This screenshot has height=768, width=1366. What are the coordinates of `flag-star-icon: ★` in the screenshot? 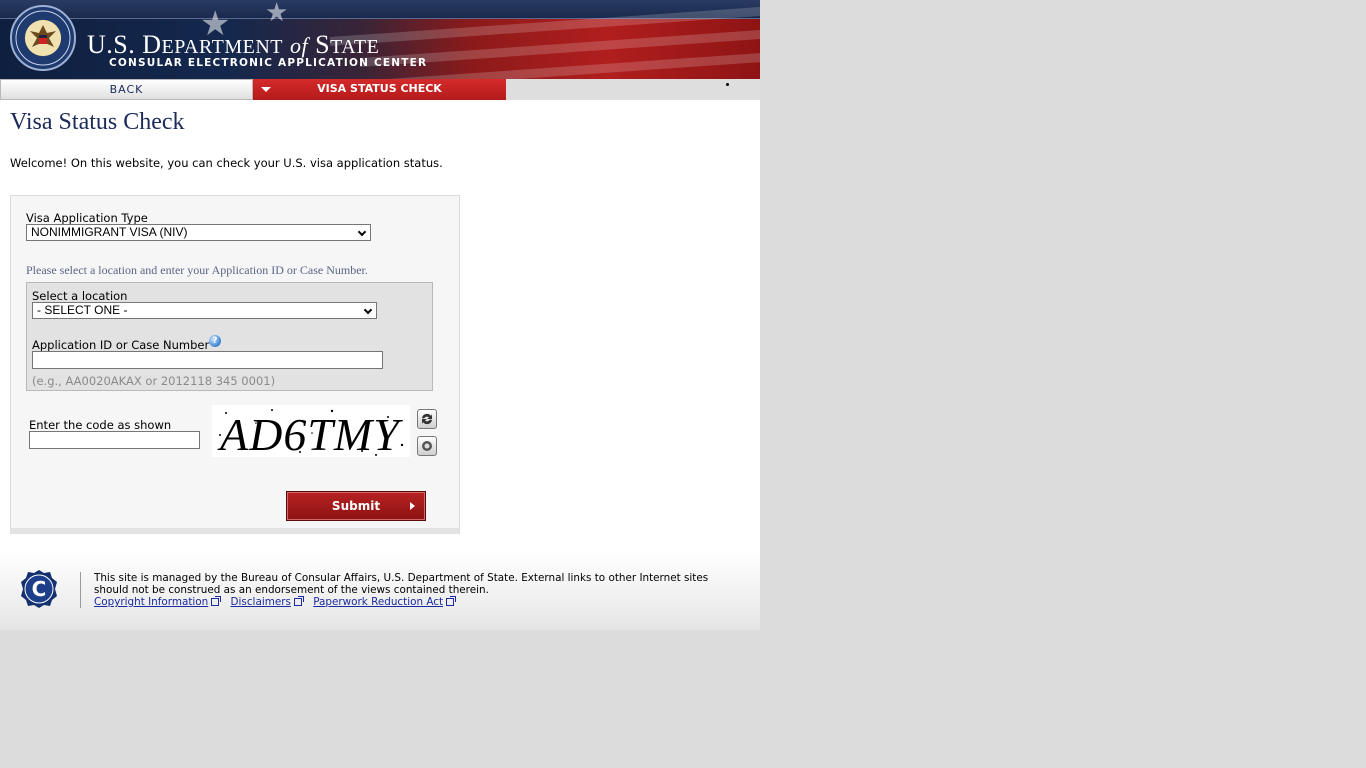 It's located at (277, 14).